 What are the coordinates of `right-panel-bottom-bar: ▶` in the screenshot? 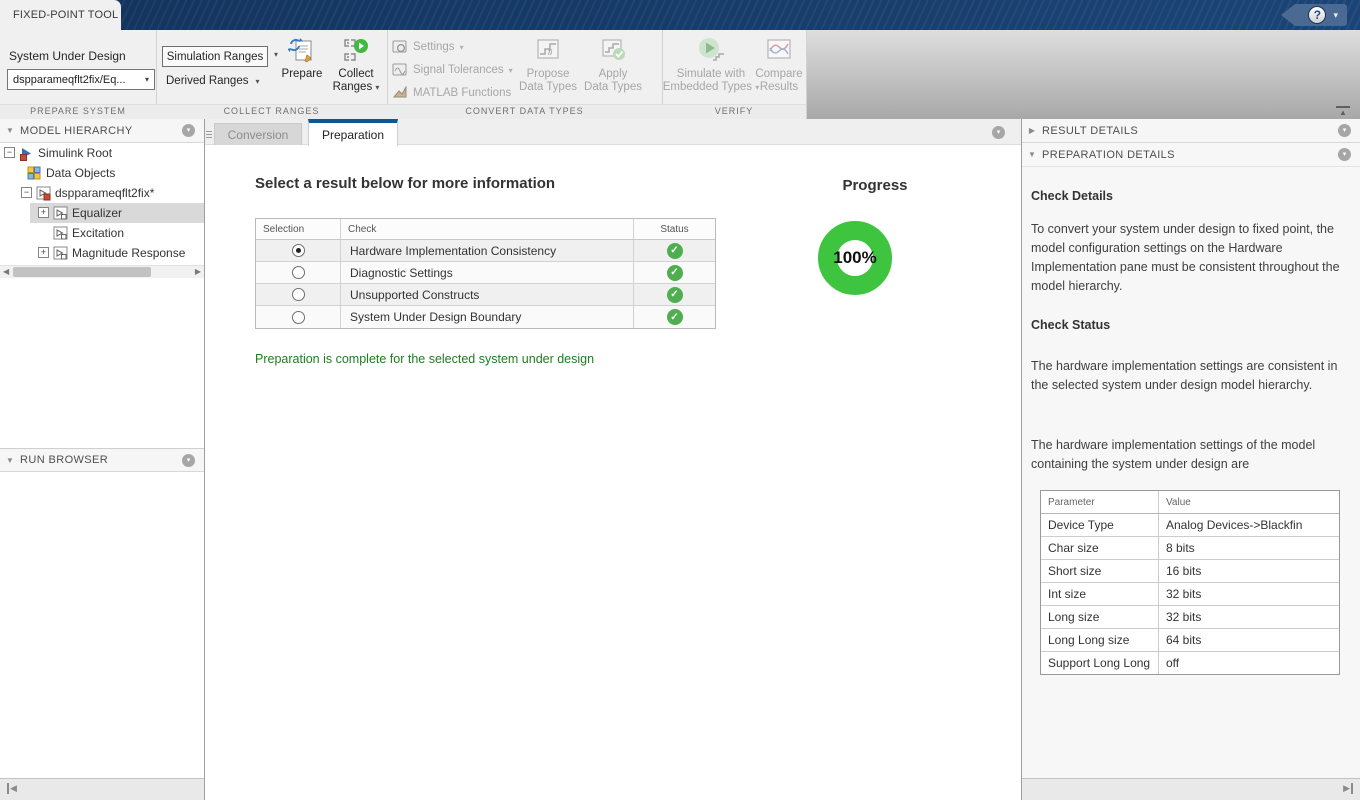 It's located at (1191, 789).